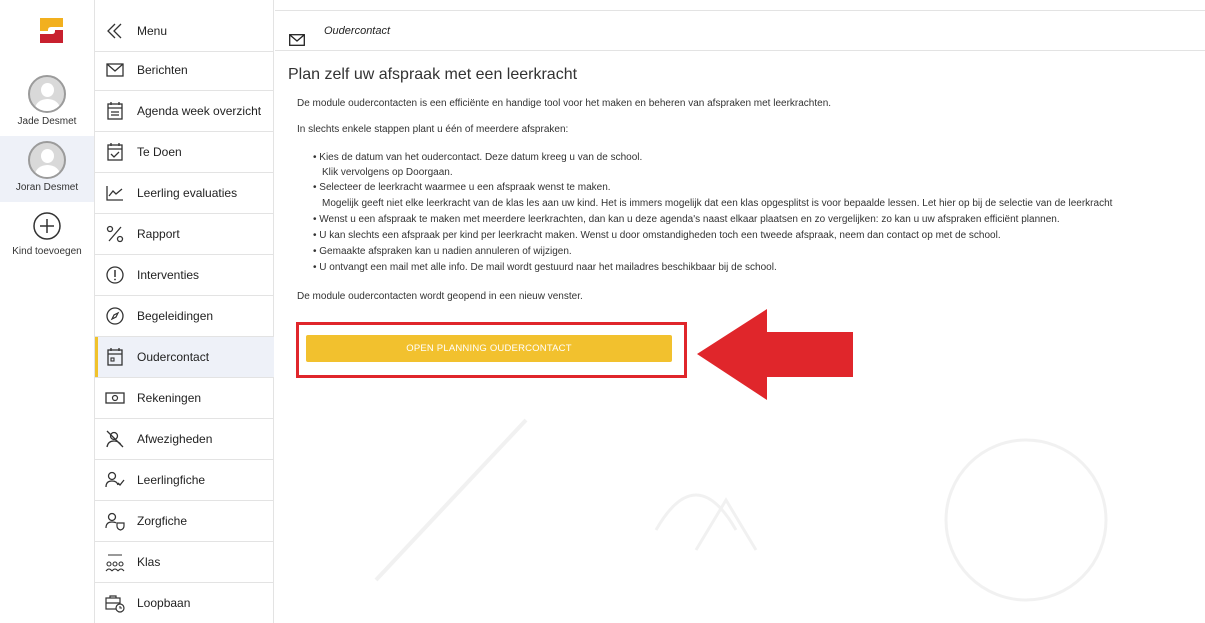 The height and width of the screenshot is (623, 1205). What do you see at coordinates (115, 275) in the screenshot?
I see `exclamation-circle-icon` at bounding box center [115, 275].